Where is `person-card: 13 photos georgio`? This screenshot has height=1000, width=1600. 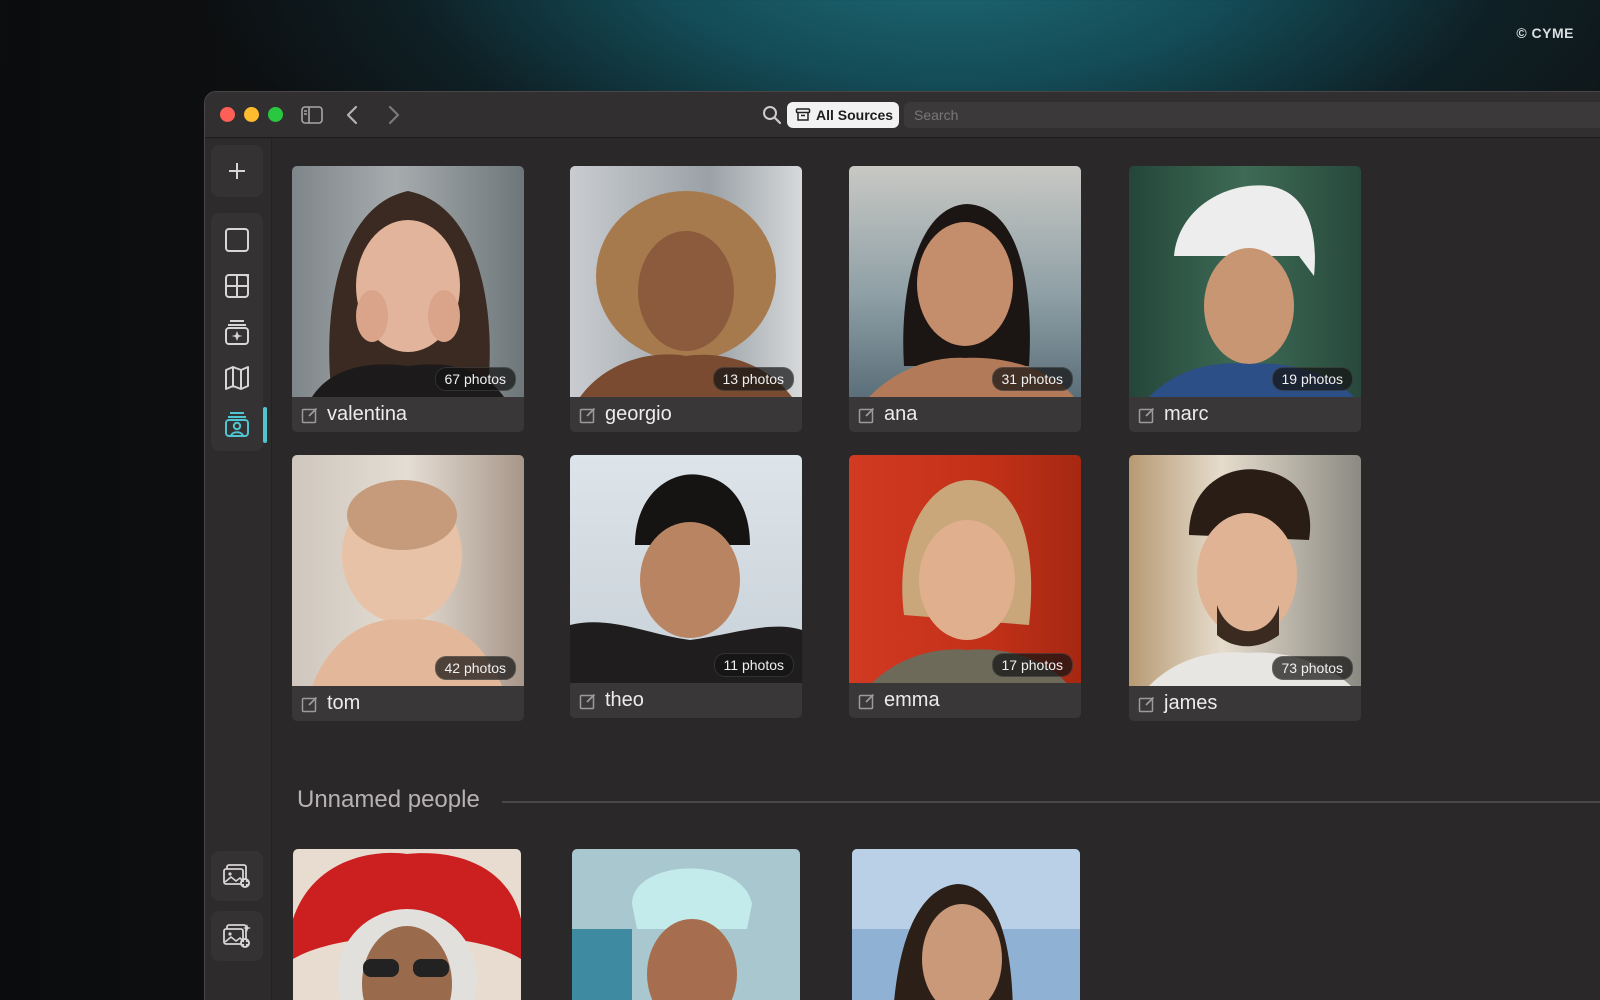
person-card: 13 photos georgio is located at coordinates (686, 299).